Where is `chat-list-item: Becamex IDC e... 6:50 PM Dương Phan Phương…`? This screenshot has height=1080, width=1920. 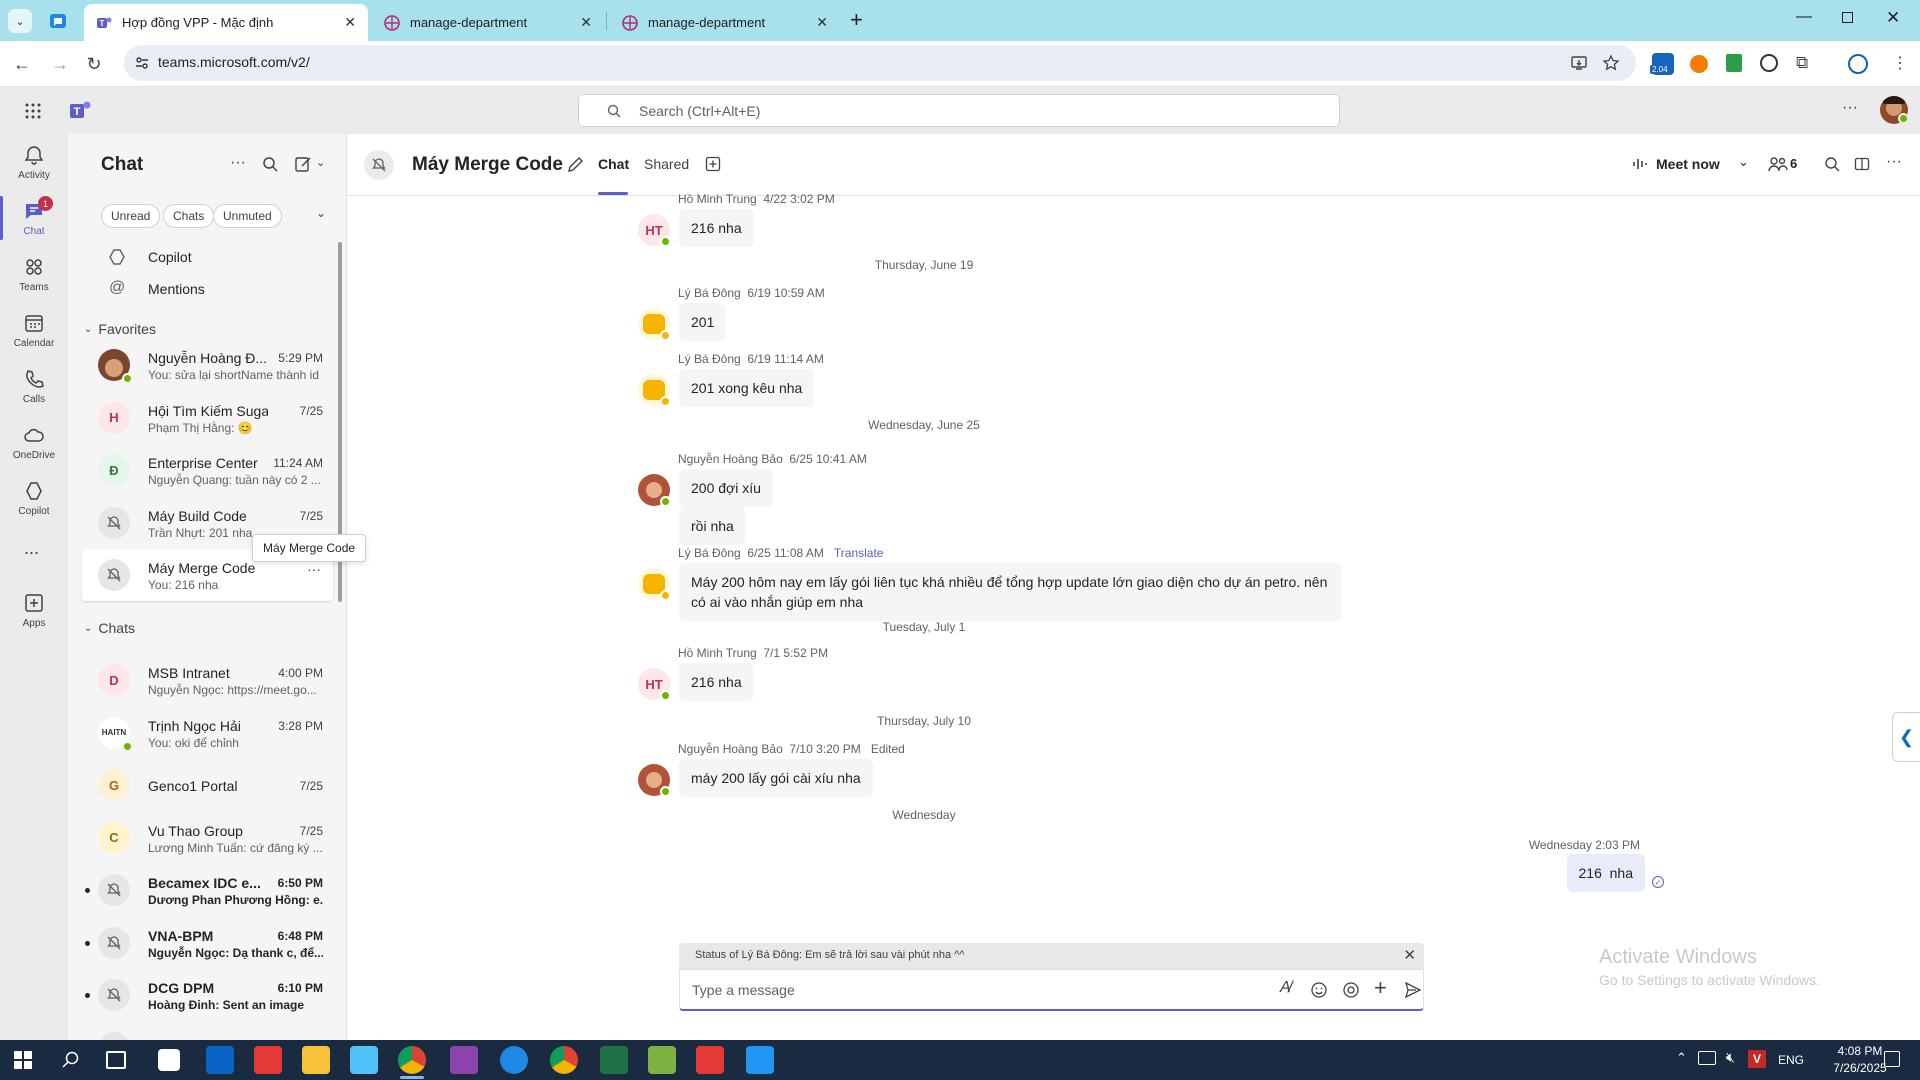 chat-list-item: Becamex IDC e... 6:50 PM Dương Phan Phương… is located at coordinates (207, 890).